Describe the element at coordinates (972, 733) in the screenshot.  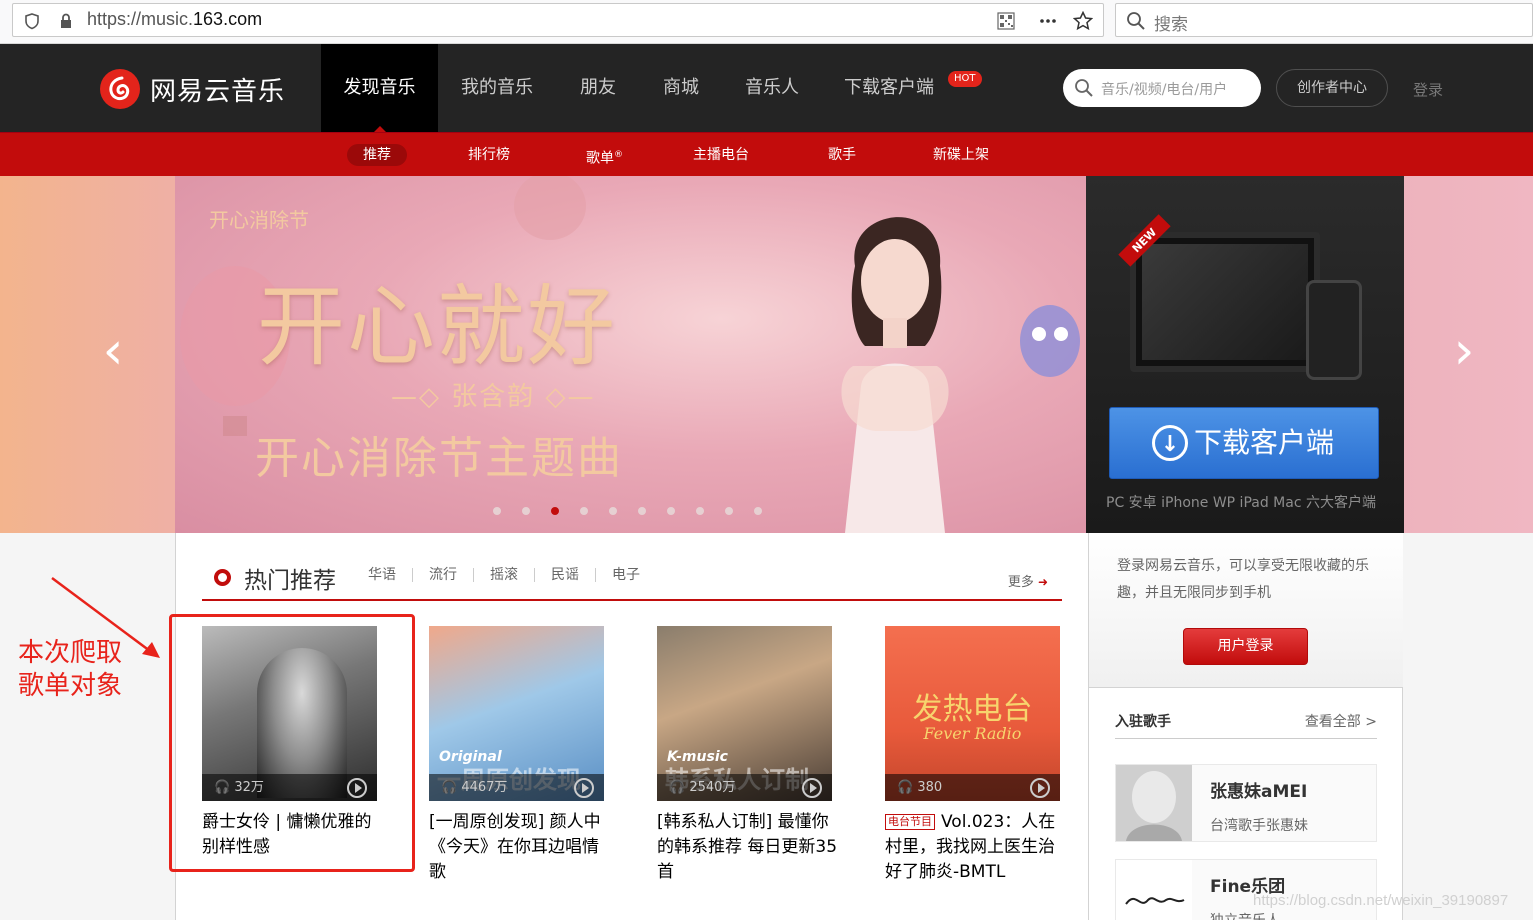
I see `cover-subtitle: Fever Radio` at that location.